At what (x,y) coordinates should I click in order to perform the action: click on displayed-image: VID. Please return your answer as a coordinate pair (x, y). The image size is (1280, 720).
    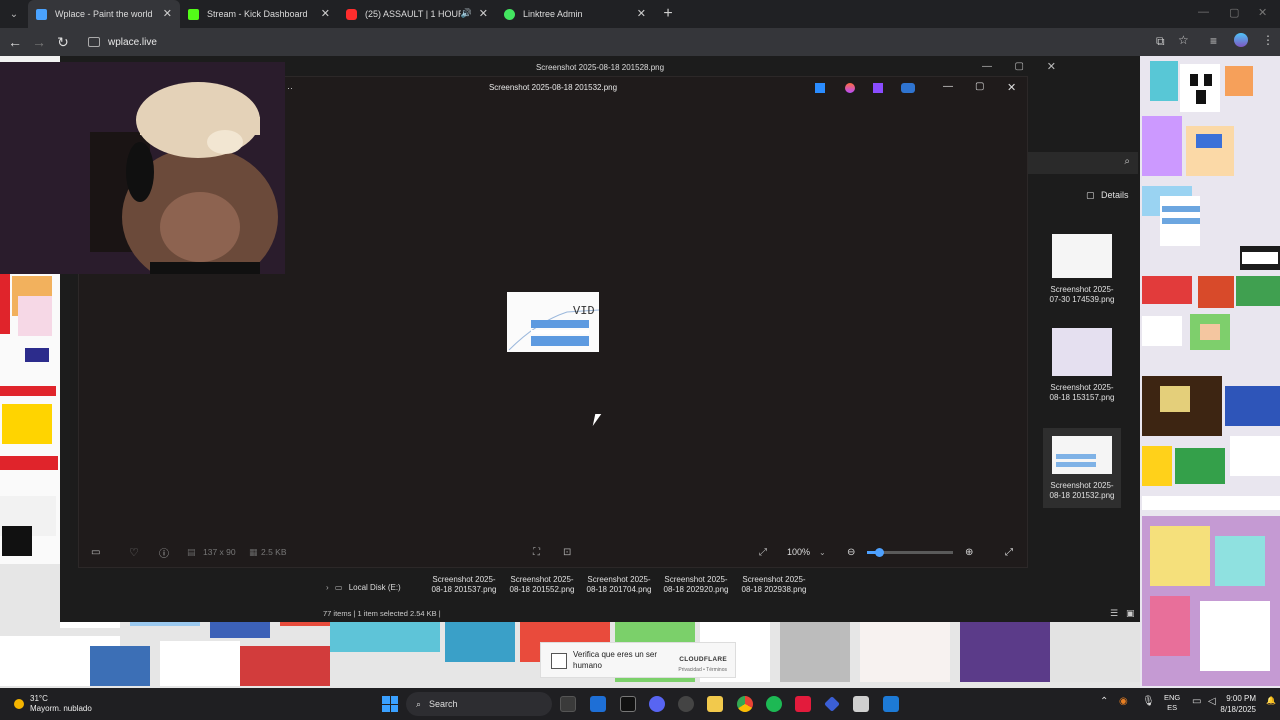
    Looking at the image, I should click on (553, 322).